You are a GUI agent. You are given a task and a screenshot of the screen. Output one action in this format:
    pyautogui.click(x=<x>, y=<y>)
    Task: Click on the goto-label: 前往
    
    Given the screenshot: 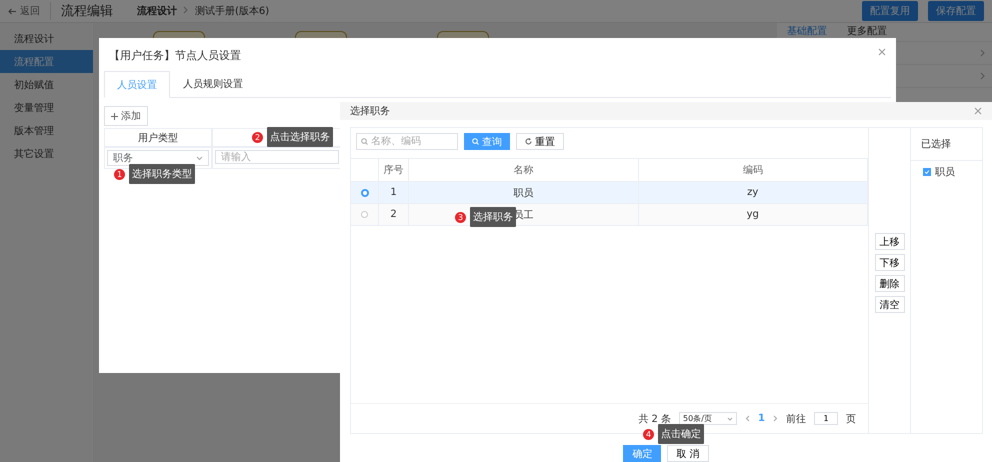 What is the action you would take?
    pyautogui.click(x=796, y=419)
    